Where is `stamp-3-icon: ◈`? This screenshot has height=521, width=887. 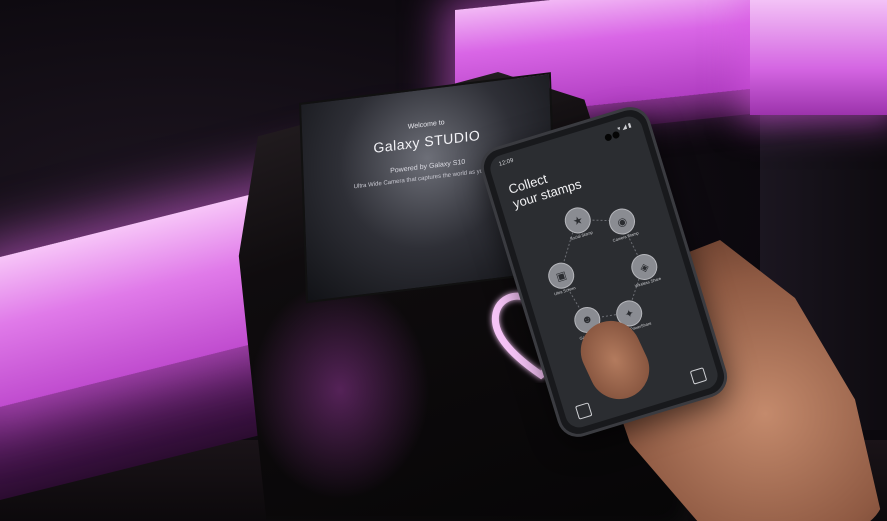
stamp-3-icon: ◈ is located at coordinates (644, 267).